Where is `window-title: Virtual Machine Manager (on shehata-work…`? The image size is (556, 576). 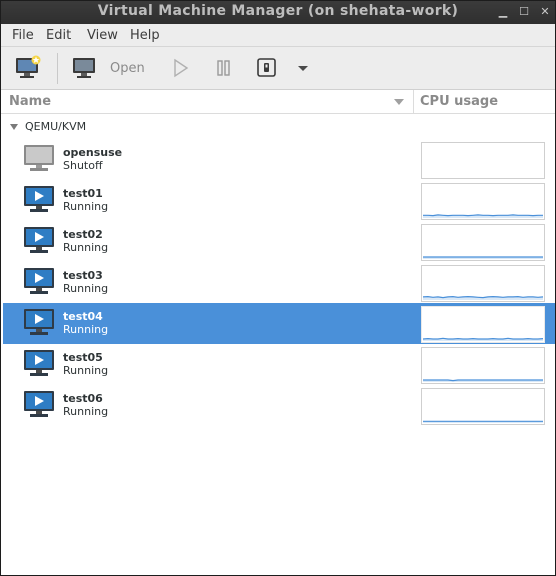
window-title: Virtual Machine Manager (on shehata-work… is located at coordinates (278, 11).